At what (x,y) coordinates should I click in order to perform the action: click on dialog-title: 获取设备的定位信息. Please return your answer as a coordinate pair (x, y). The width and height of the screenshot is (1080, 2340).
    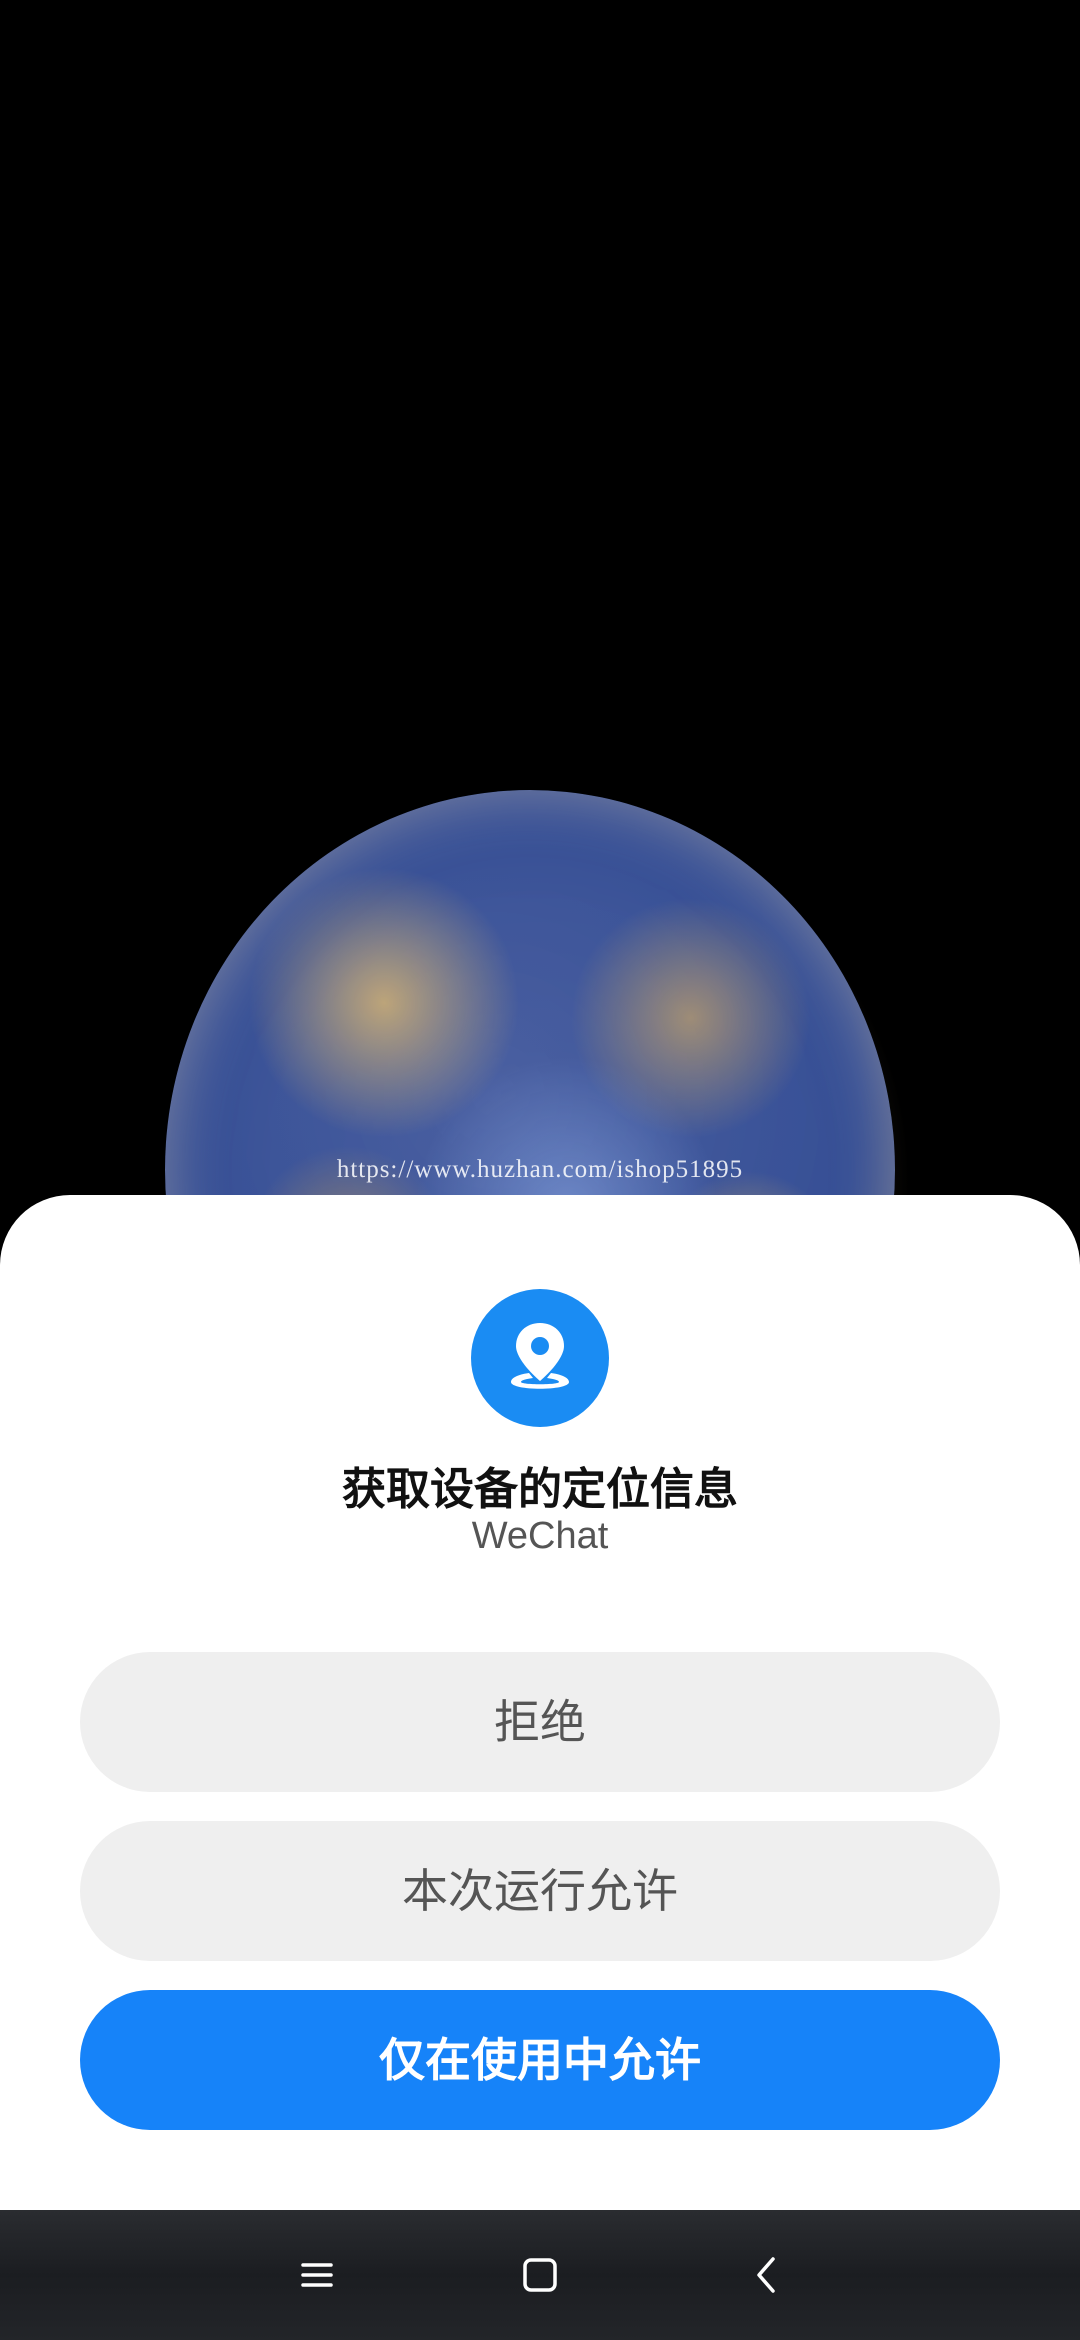
    Looking at the image, I should click on (540, 1489).